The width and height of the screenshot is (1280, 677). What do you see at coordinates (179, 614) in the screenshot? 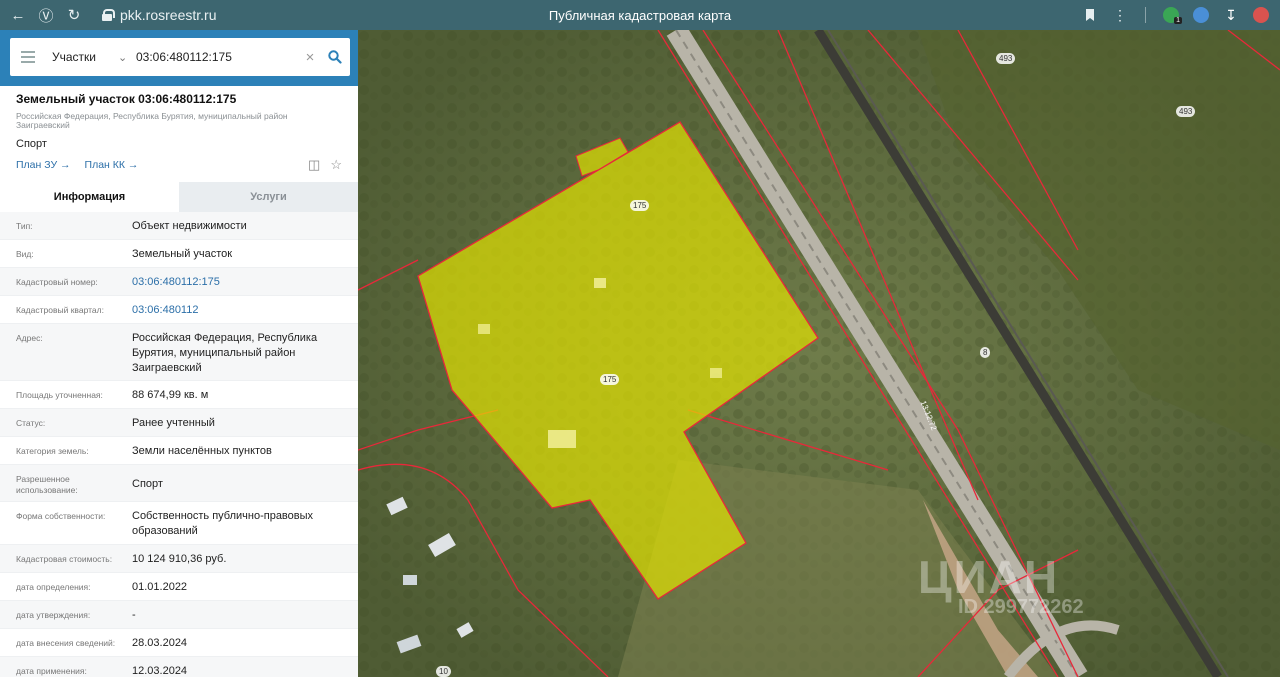
I see `attr-row: дата утверждения: -` at bounding box center [179, 614].